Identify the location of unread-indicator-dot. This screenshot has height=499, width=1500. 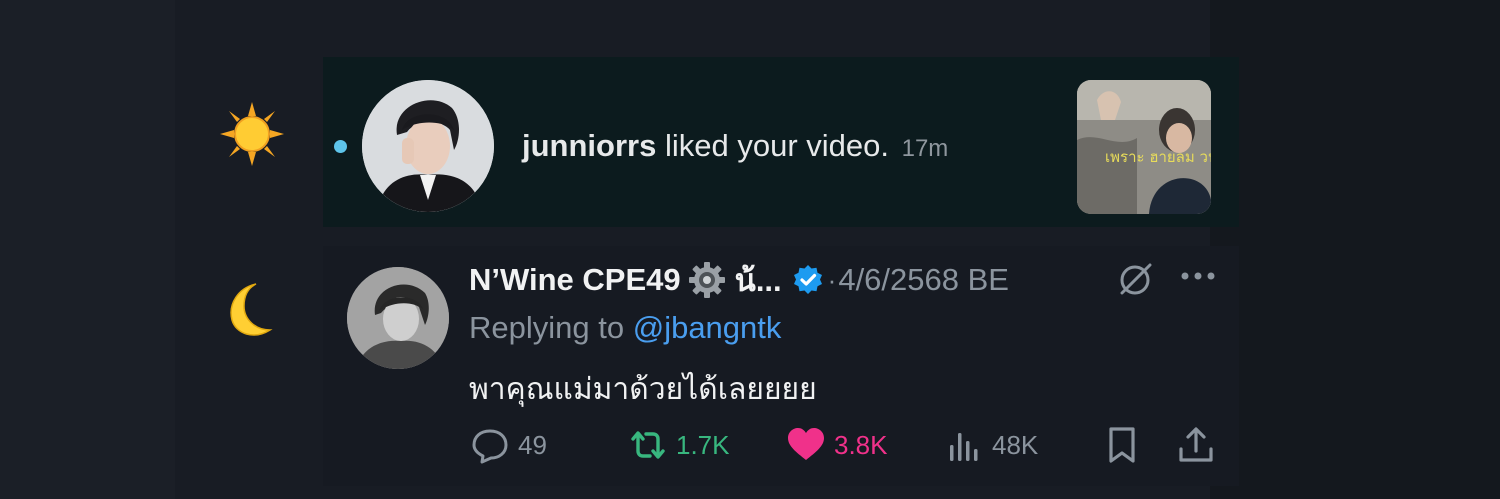
(340, 146).